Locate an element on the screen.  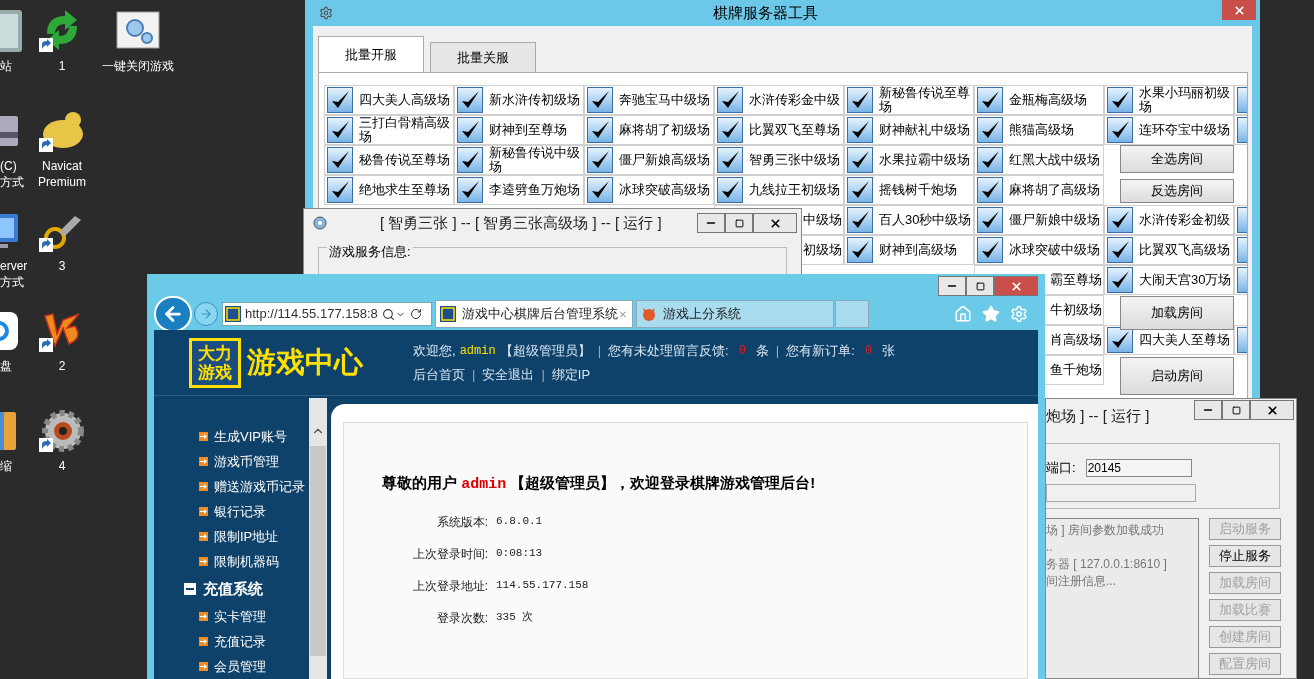
sidebar-item: 充值记录 is located at coordinates (231, 641).